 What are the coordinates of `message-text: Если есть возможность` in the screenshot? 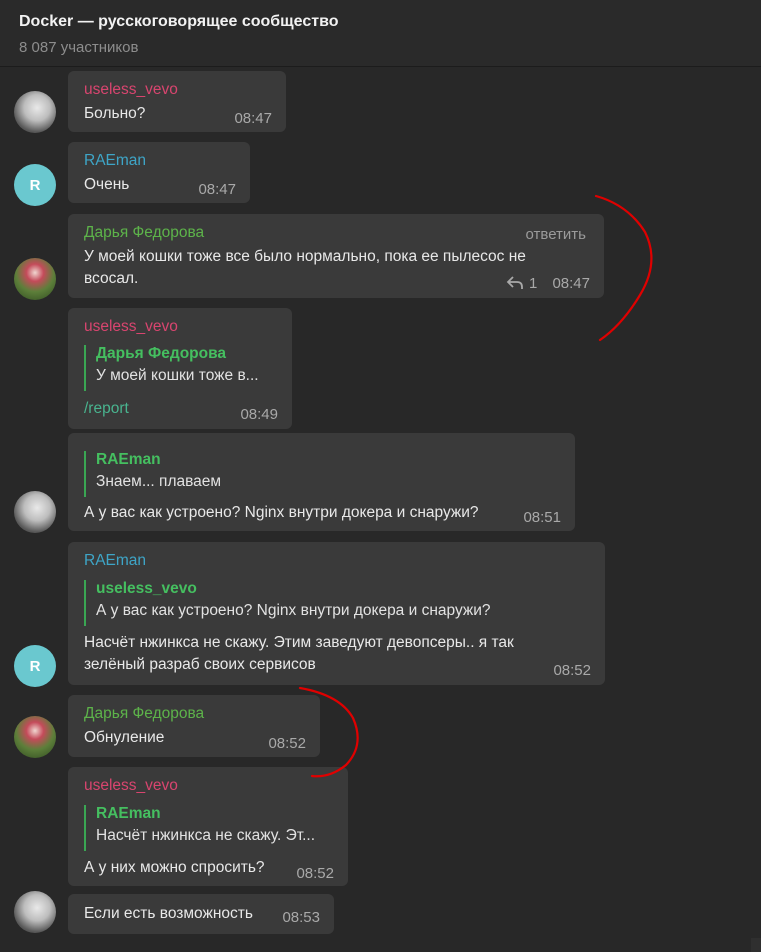 It's located at (168, 913).